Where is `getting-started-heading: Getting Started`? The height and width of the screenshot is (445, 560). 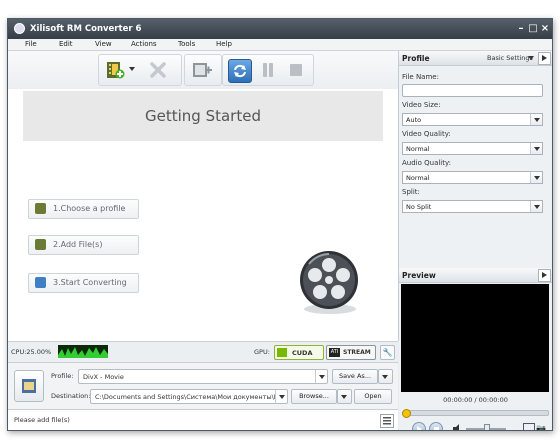
getting-started-heading: Getting Started is located at coordinates (203, 116).